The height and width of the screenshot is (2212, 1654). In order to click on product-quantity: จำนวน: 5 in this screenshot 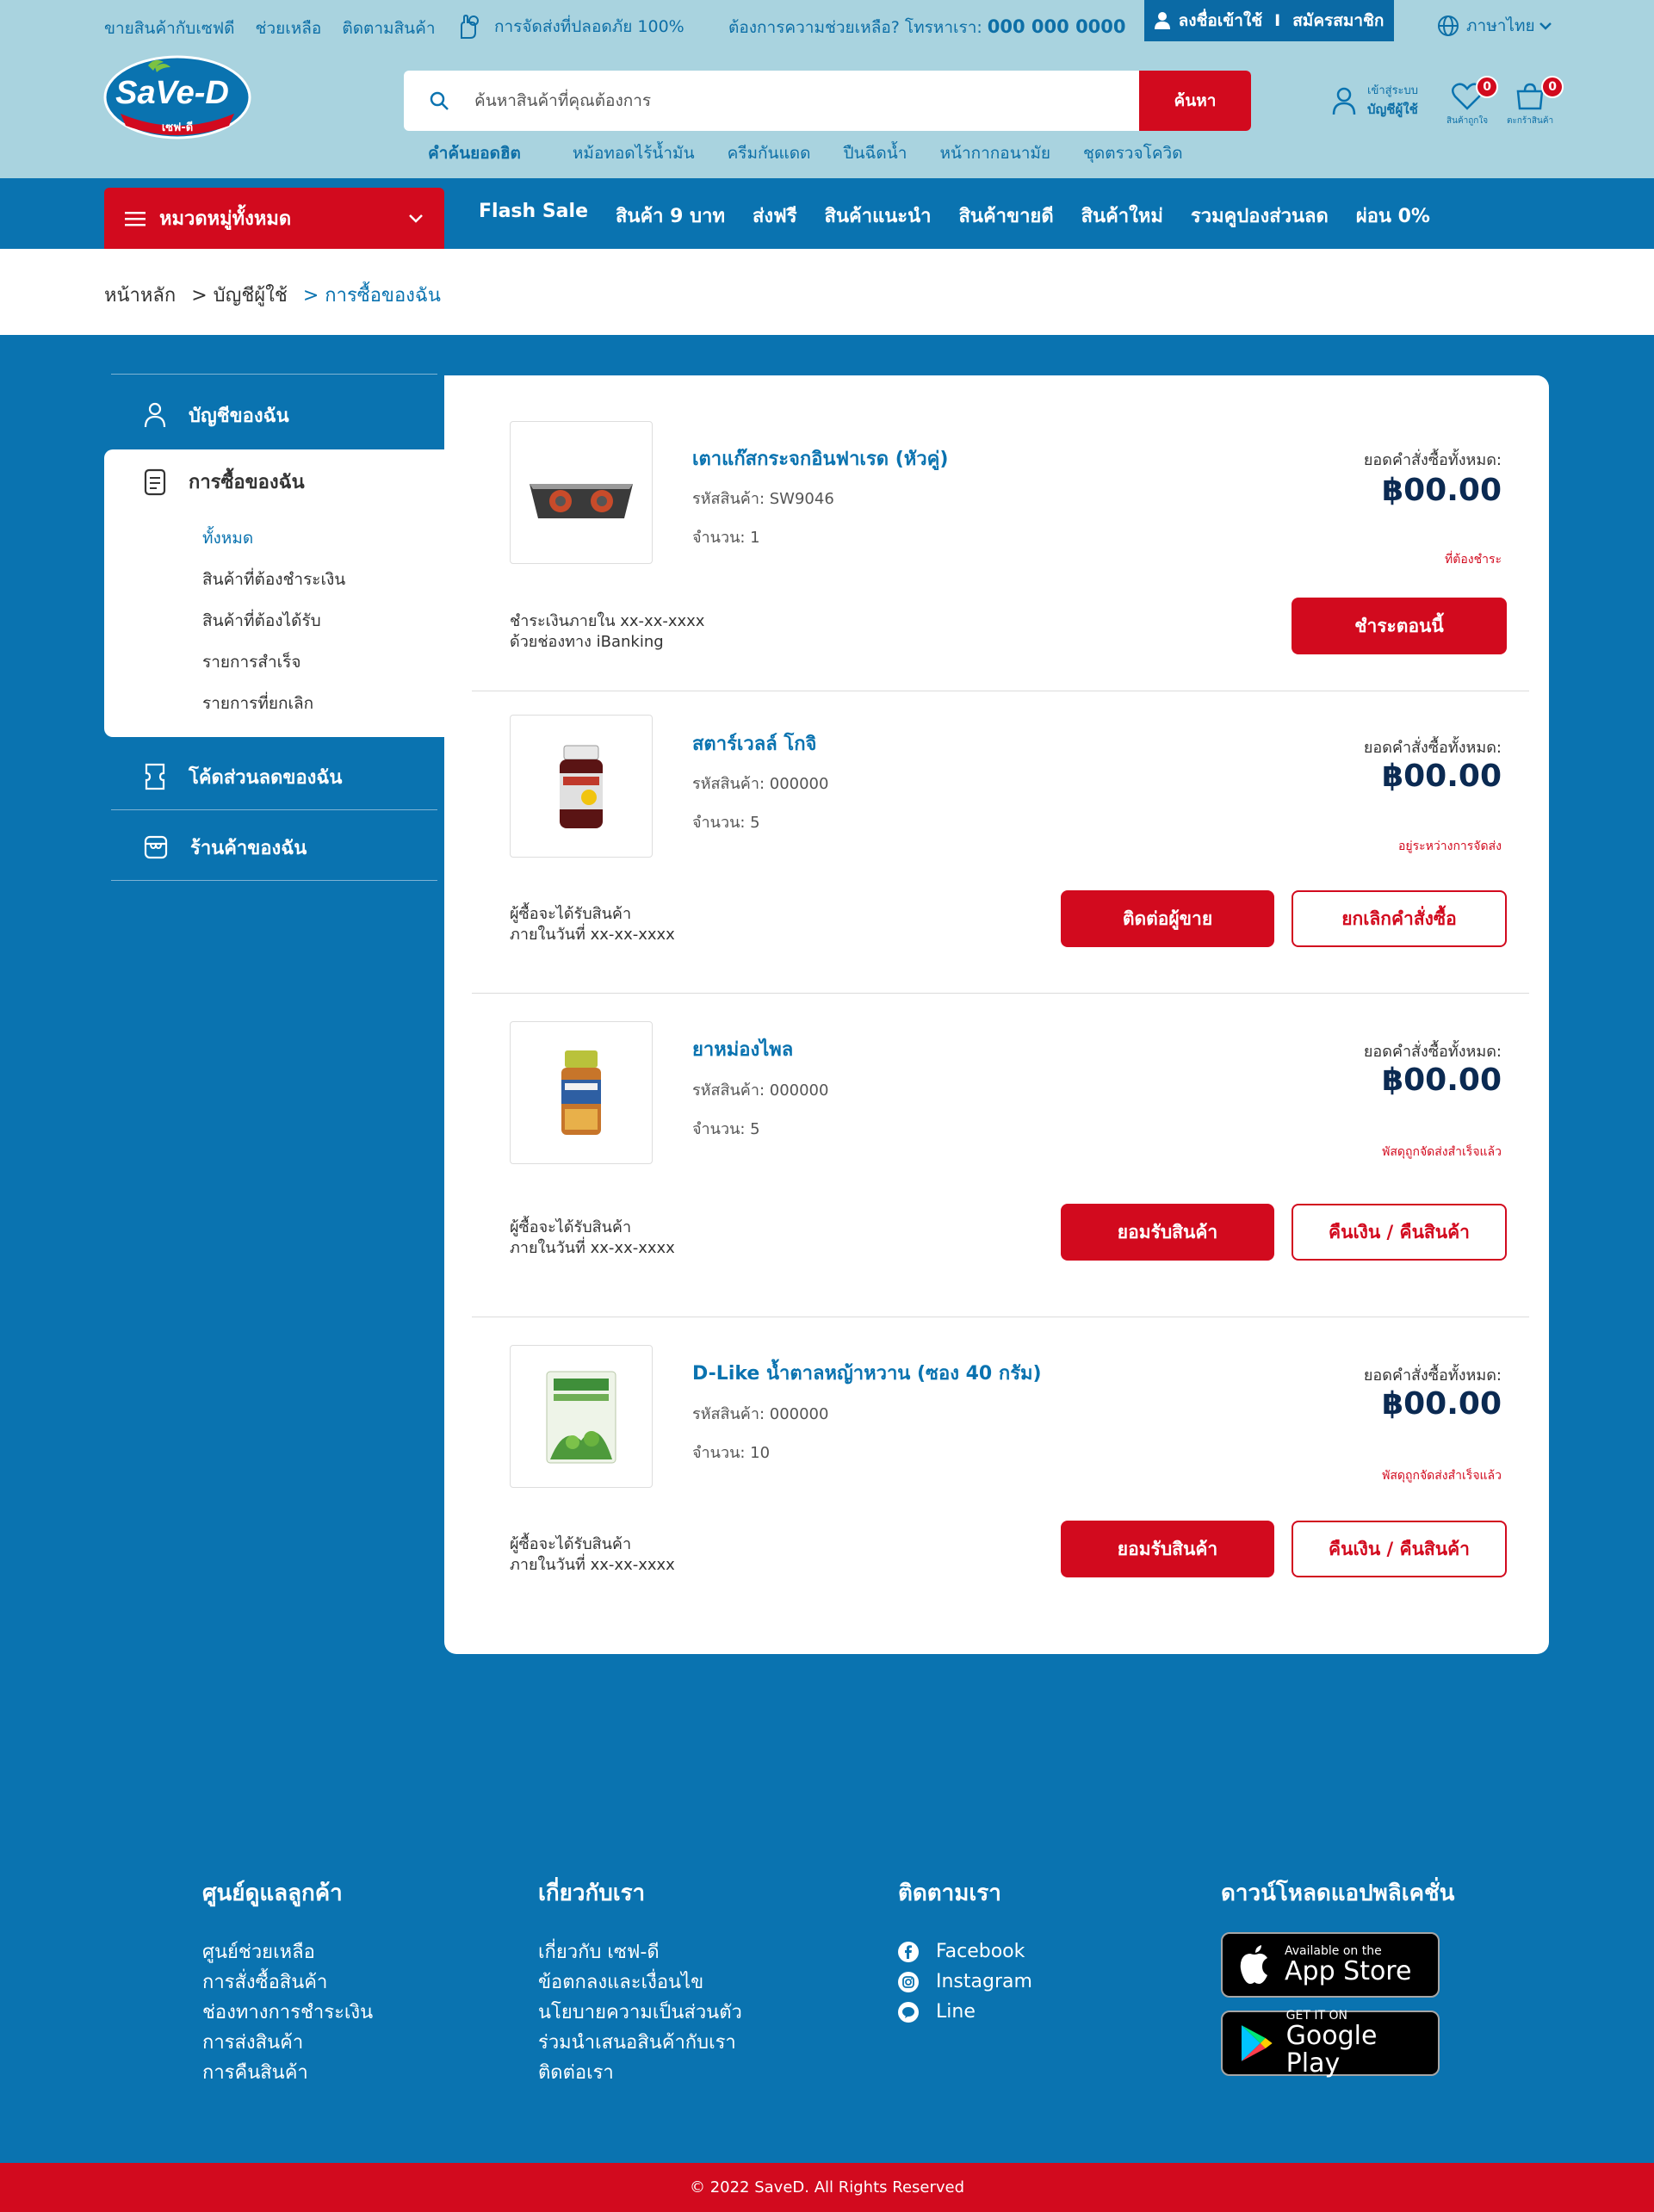, I will do `click(726, 1129)`.